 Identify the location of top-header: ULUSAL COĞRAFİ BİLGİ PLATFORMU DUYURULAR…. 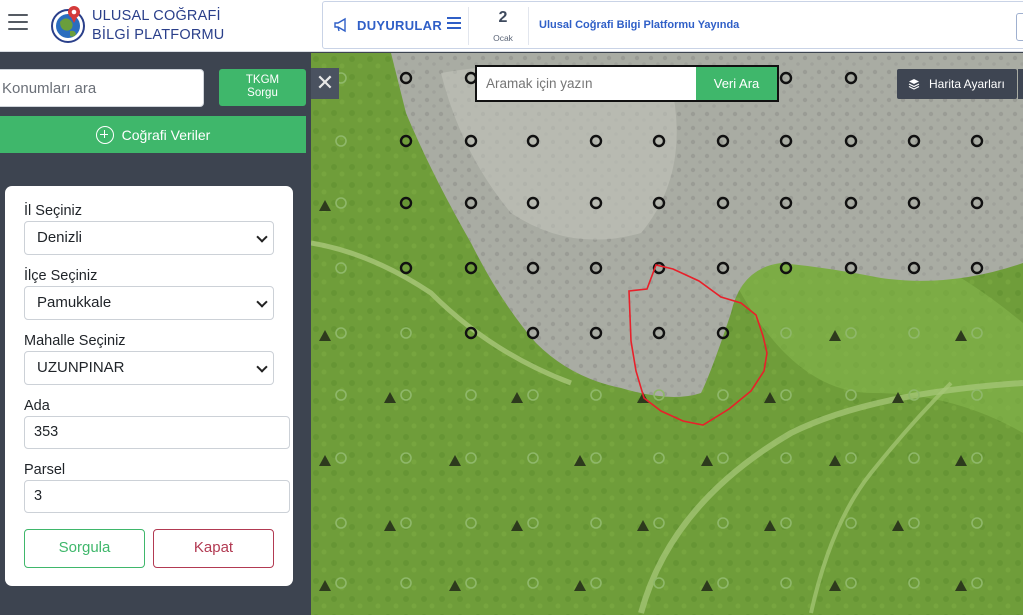
(511, 26).